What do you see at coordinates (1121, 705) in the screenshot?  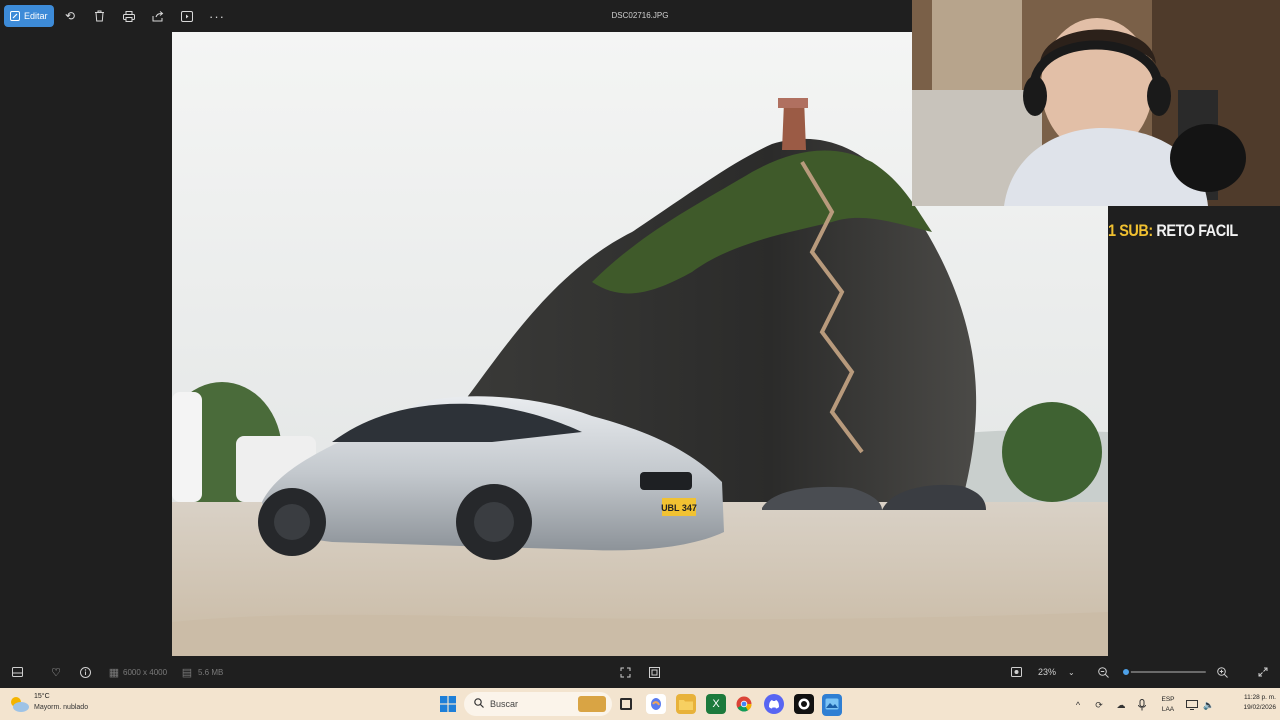 I see `cloud-icon: ☁` at bounding box center [1121, 705].